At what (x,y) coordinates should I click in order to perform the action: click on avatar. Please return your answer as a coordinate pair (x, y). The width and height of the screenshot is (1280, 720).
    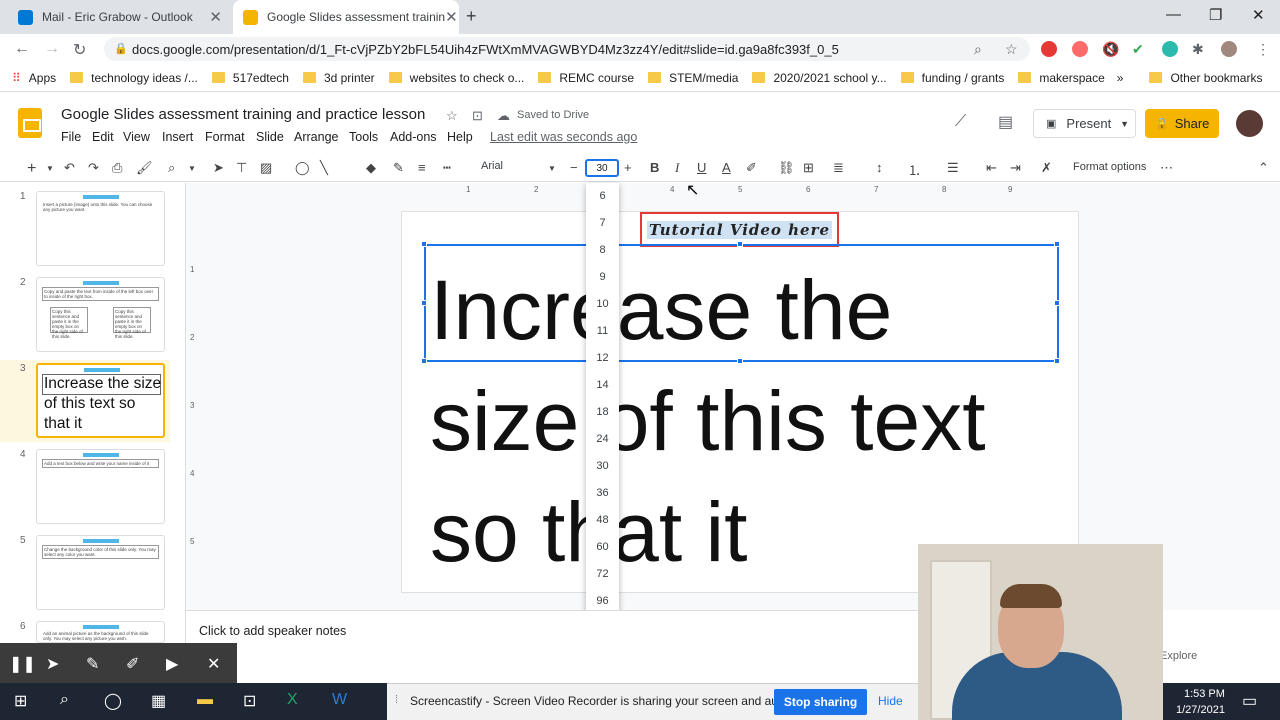
    Looking at the image, I should click on (1249, 123).